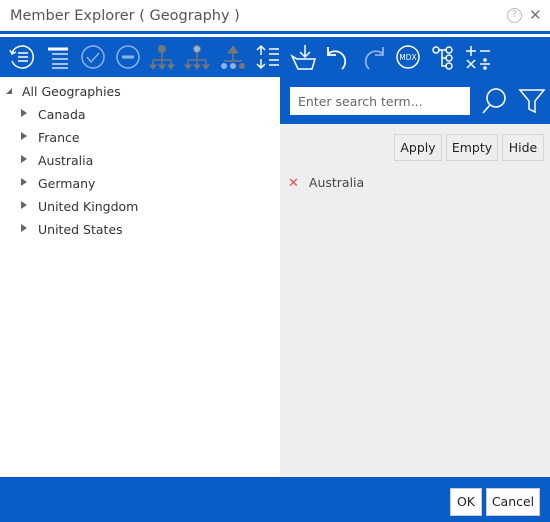 This screenshot has height=522, width=550. I want to click on dialog-footer: OK Cancel, so click(275, 499).